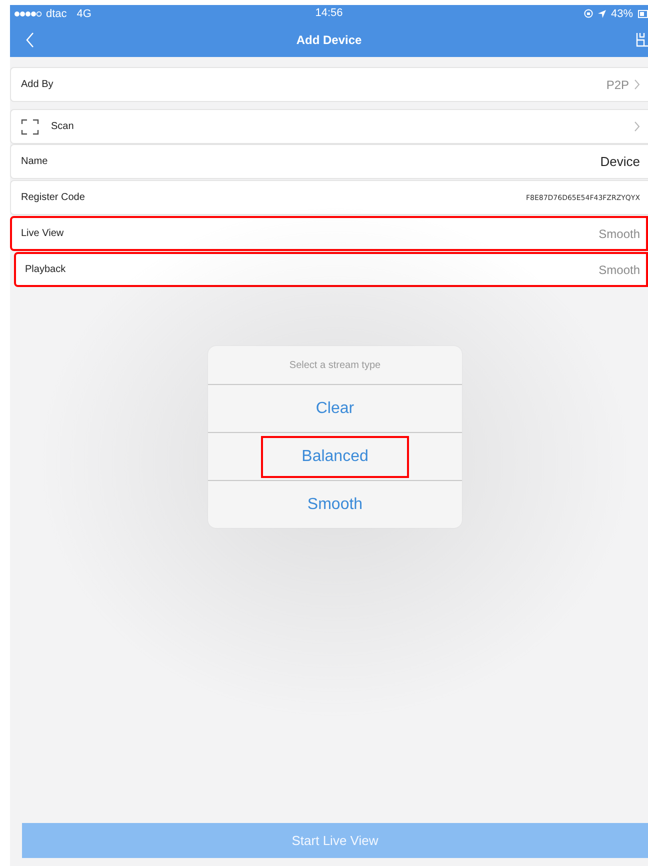 The width and height of the screenshot is (648, 866). I want to click on settings-row: Add By P2P, so click(329, 84).